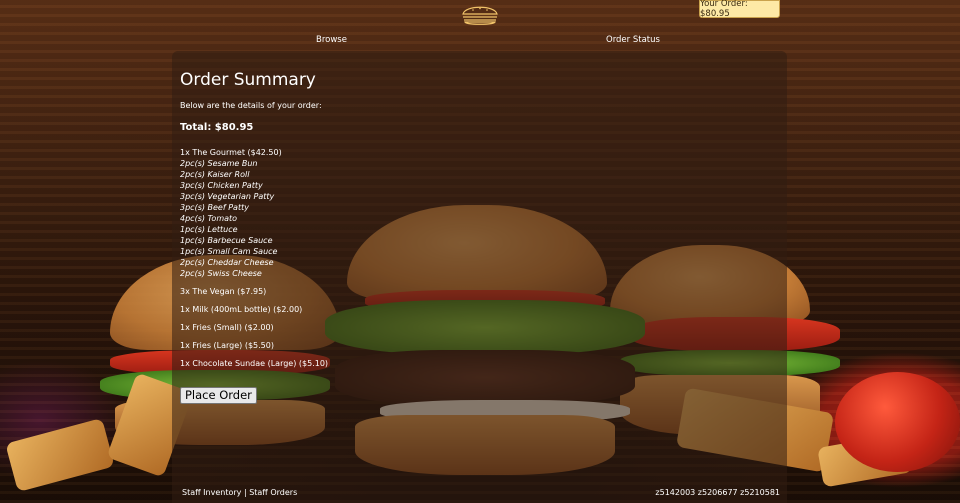  Describe the element at coordinates (211, 492) in the screenshot. I see `staff-inventory-link: Staff Inventory` at that location.